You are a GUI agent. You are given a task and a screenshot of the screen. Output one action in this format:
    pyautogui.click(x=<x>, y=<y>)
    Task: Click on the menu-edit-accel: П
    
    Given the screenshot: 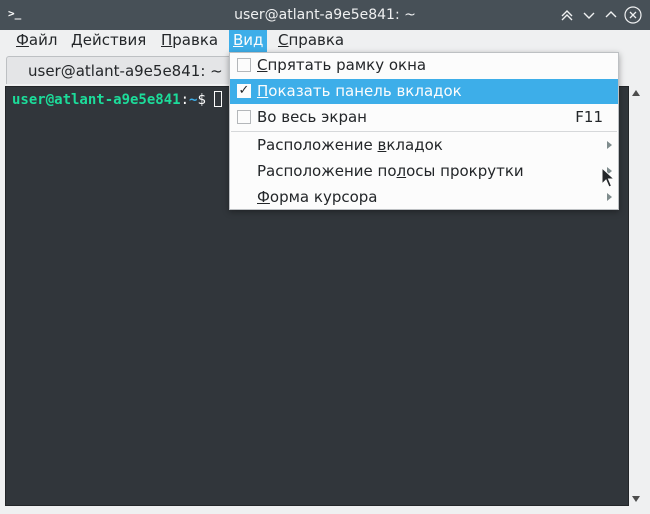 What is the action you would take?
    pyautogui.click(x=167, y=40)
    